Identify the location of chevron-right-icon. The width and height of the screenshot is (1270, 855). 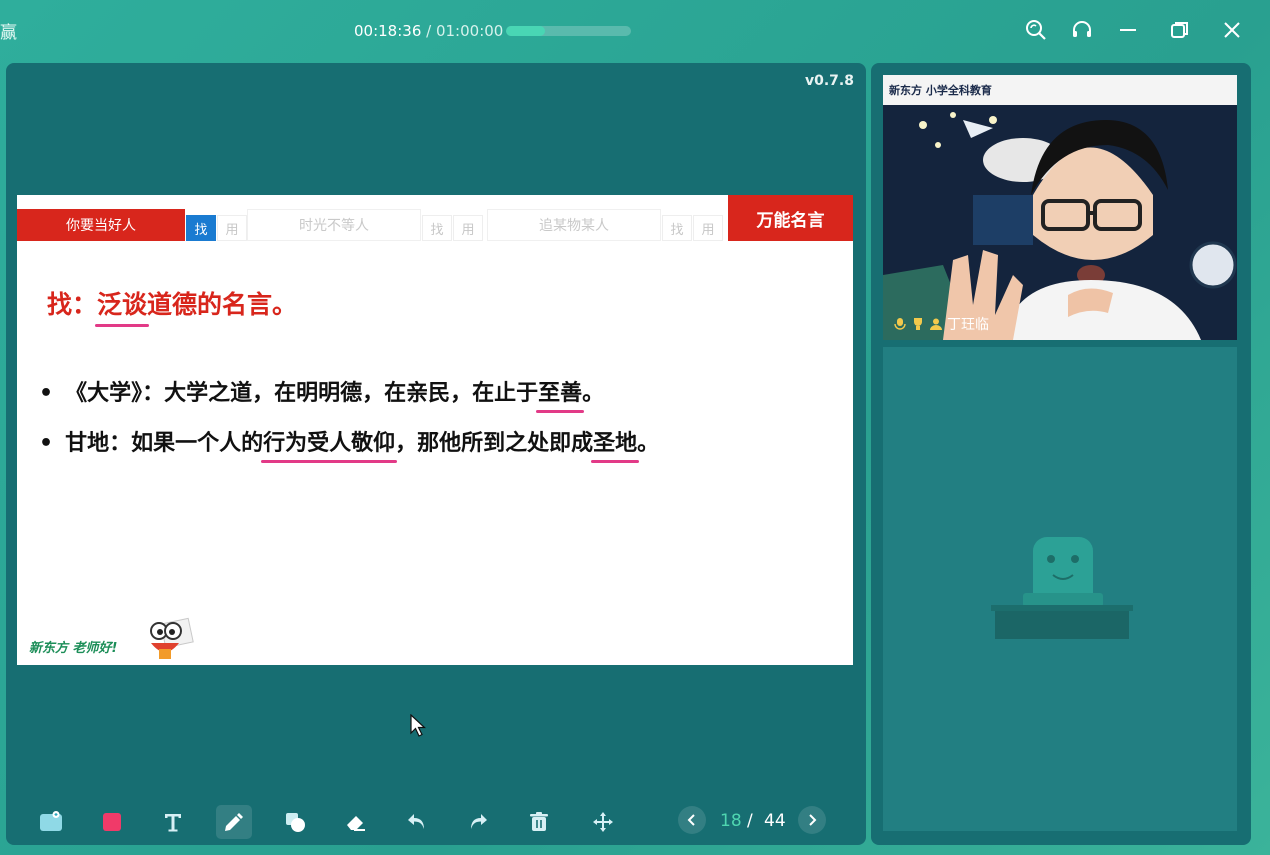
(813, 820).